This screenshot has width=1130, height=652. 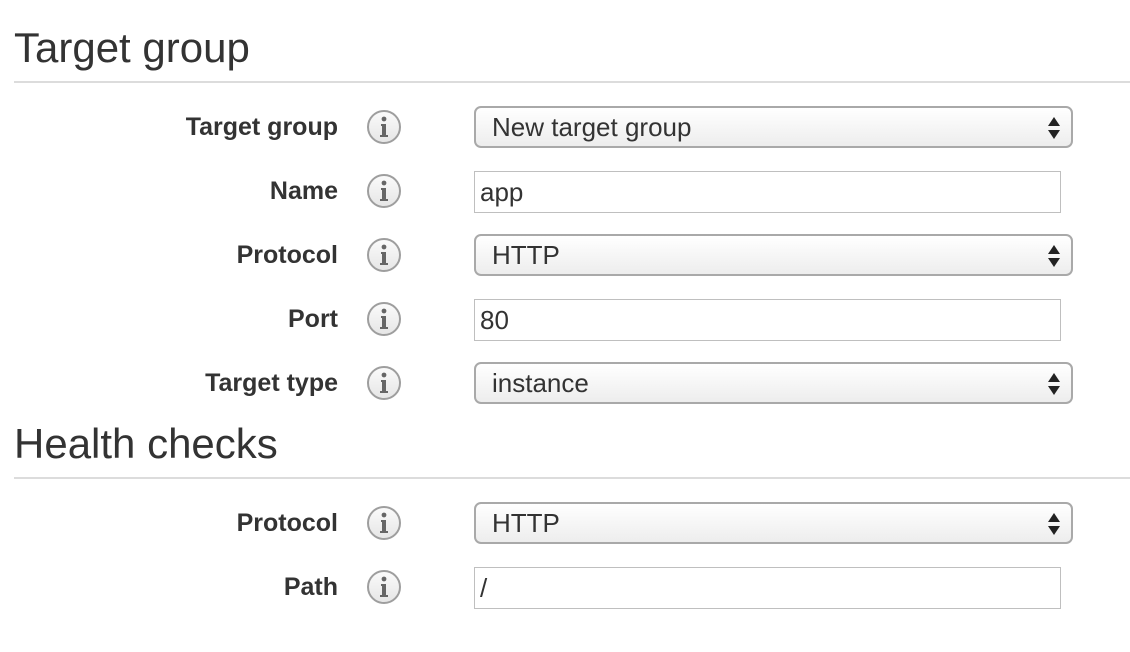 I want to click on form-row-protocol: Protocol HTTP, so click(x=565, y=255).